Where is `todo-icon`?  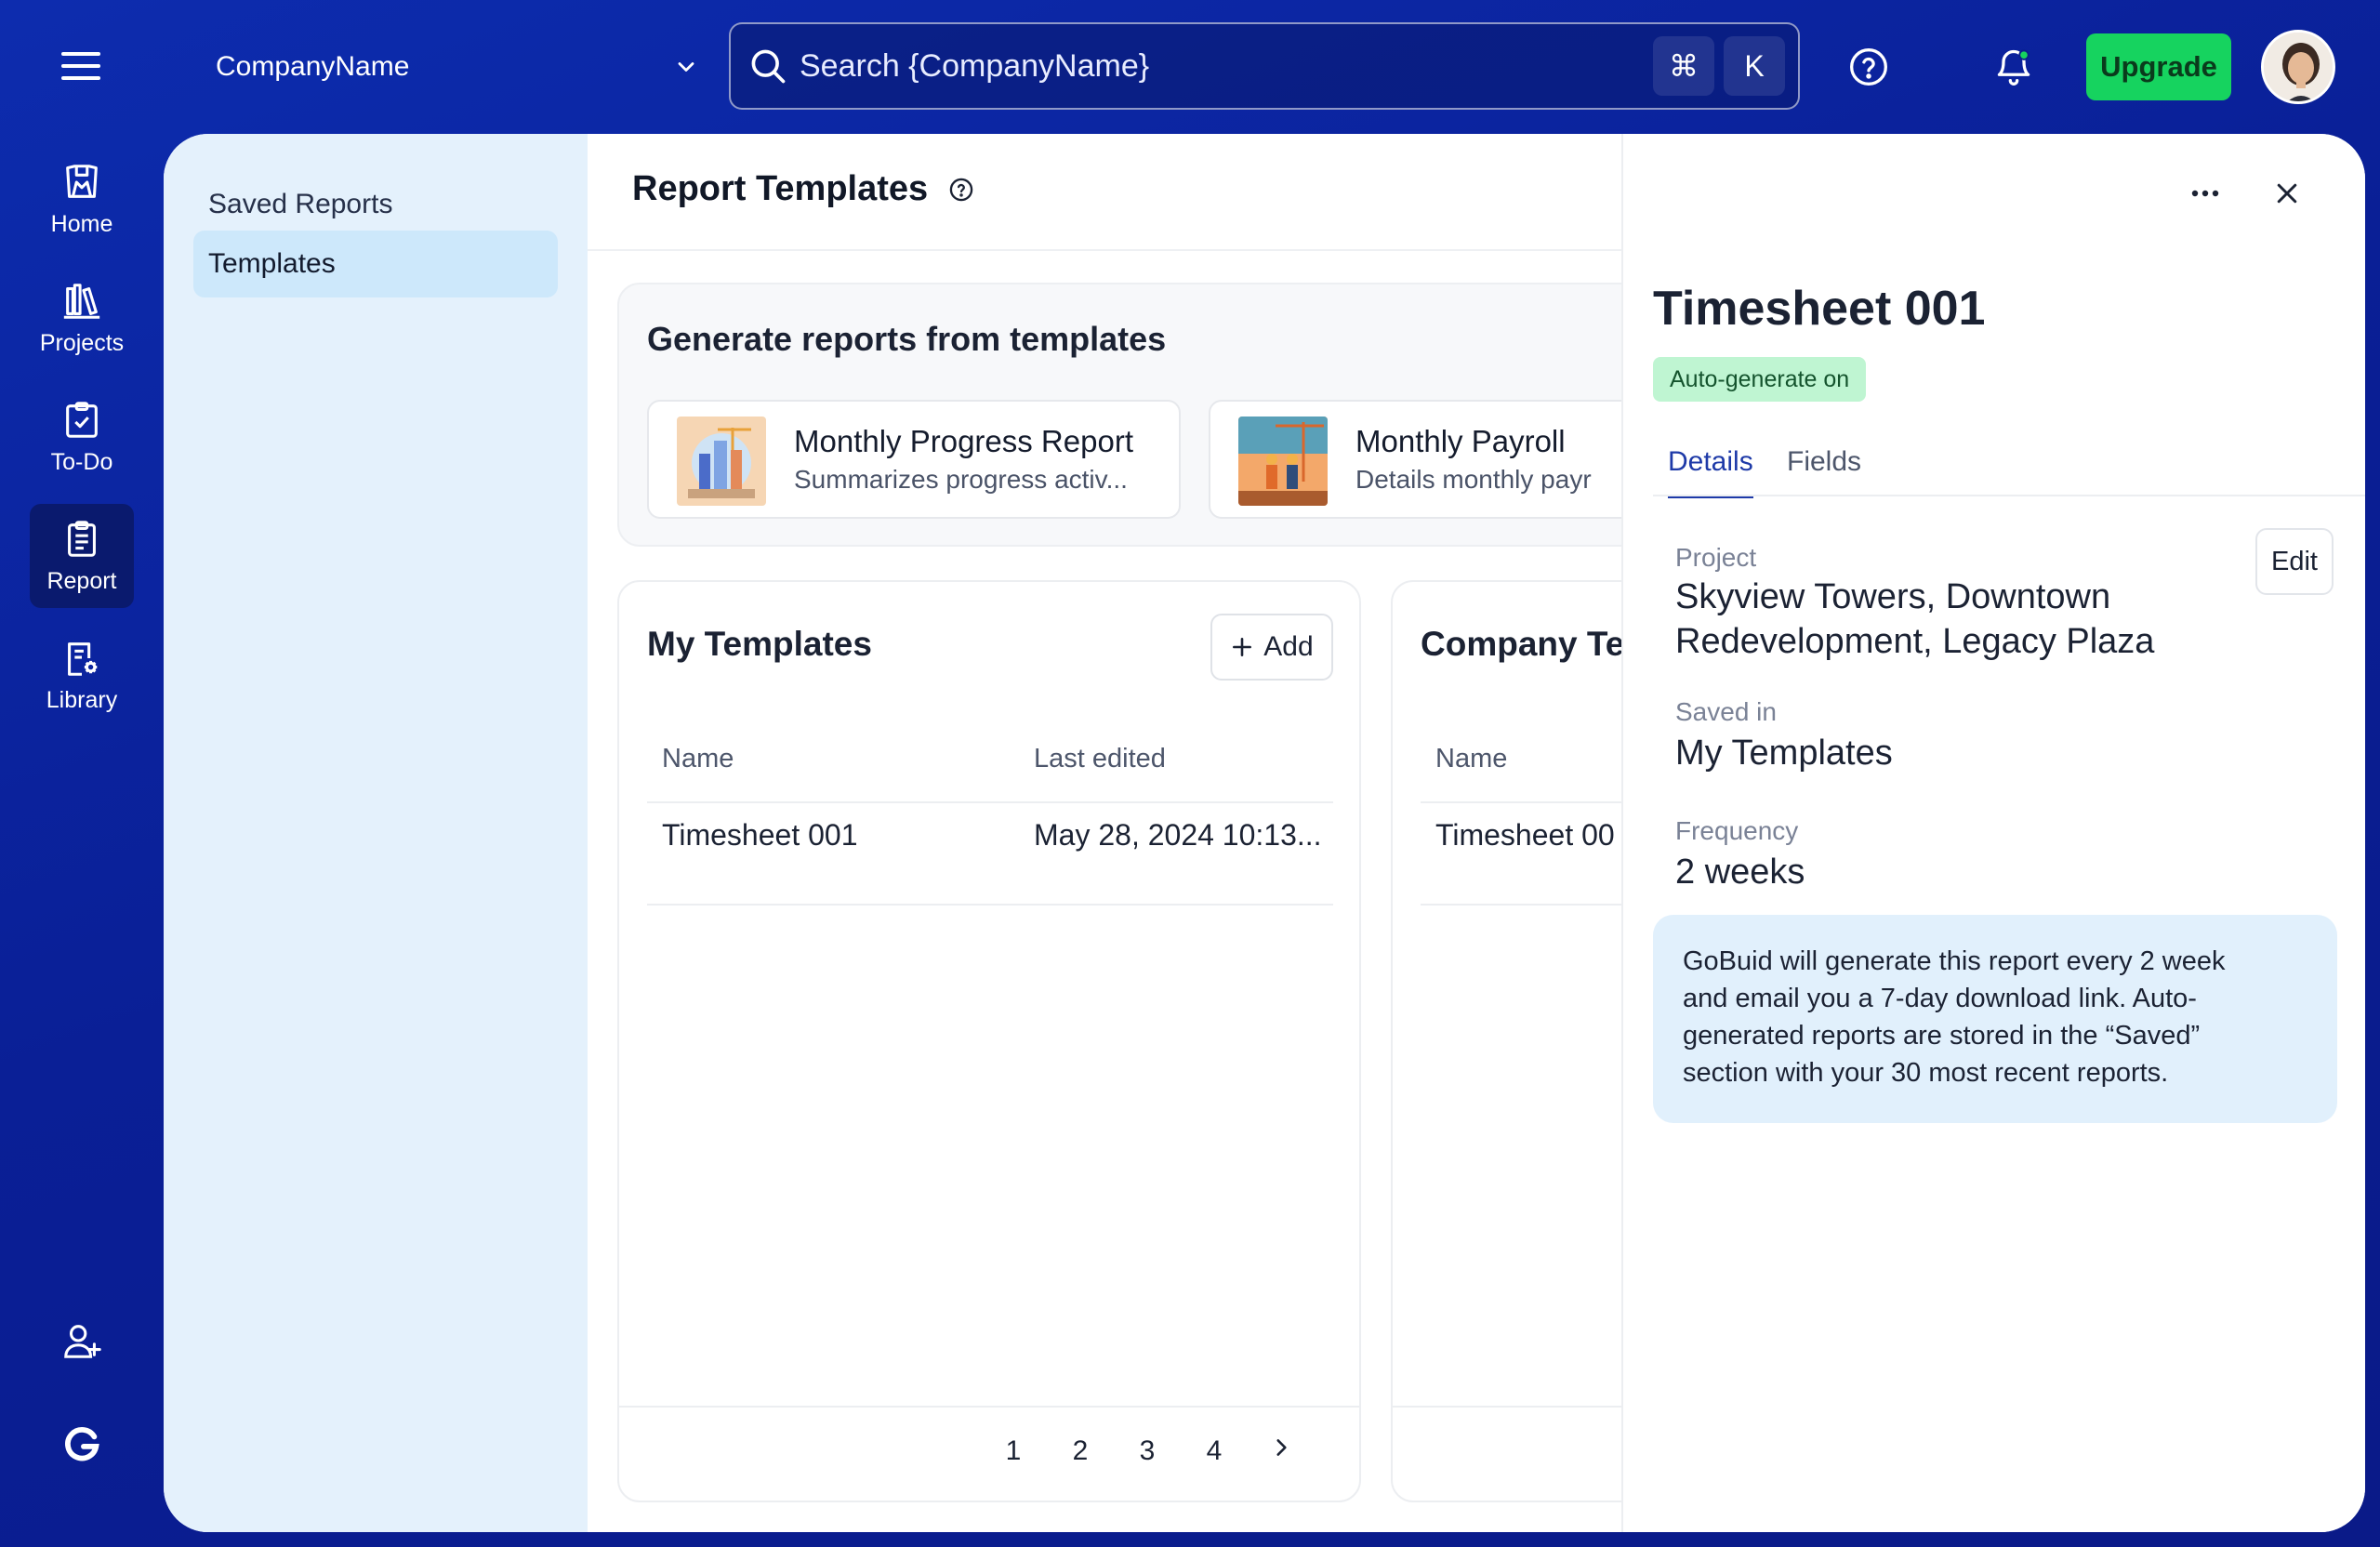 todo-icon is located at coordinates (82, 419).